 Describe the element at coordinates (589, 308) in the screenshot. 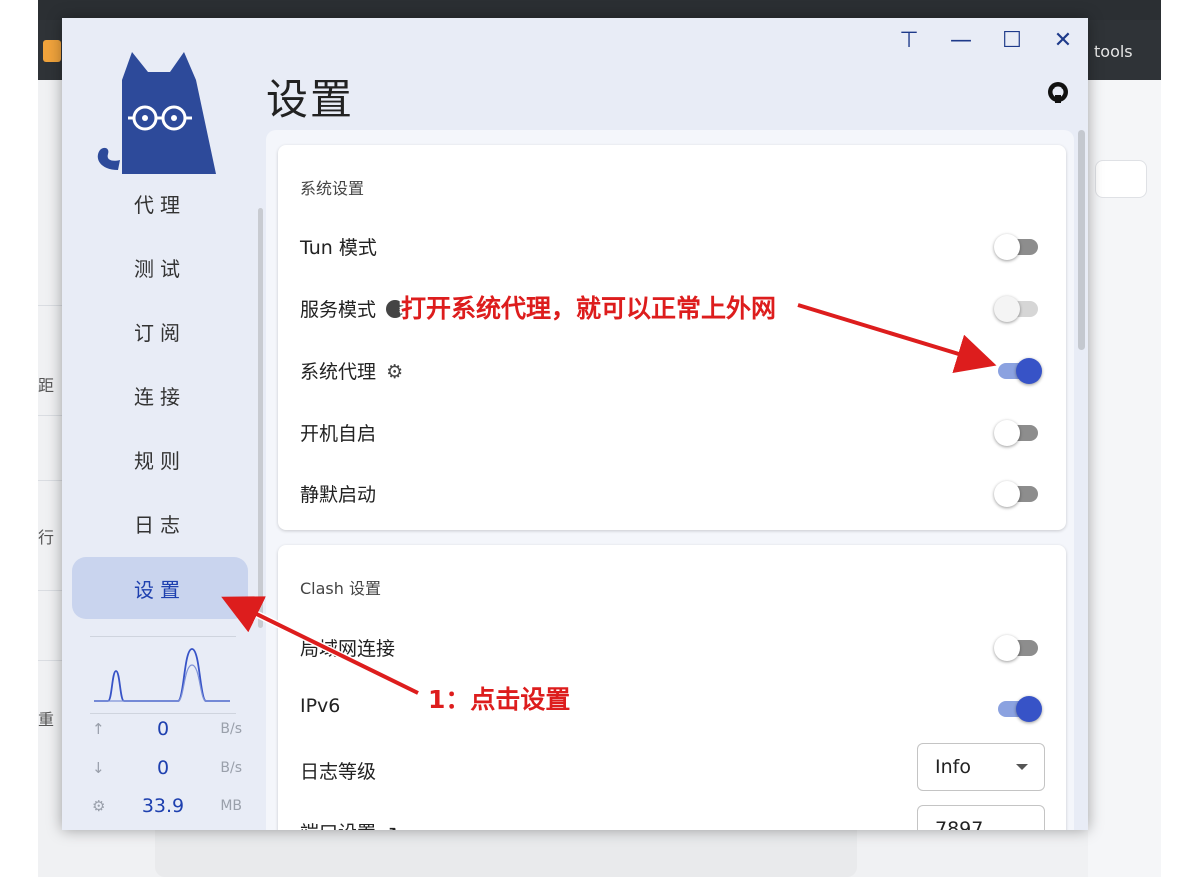

I see `system-proxy-annotation: 打开系统代理，就可以正常上外网` at that location.